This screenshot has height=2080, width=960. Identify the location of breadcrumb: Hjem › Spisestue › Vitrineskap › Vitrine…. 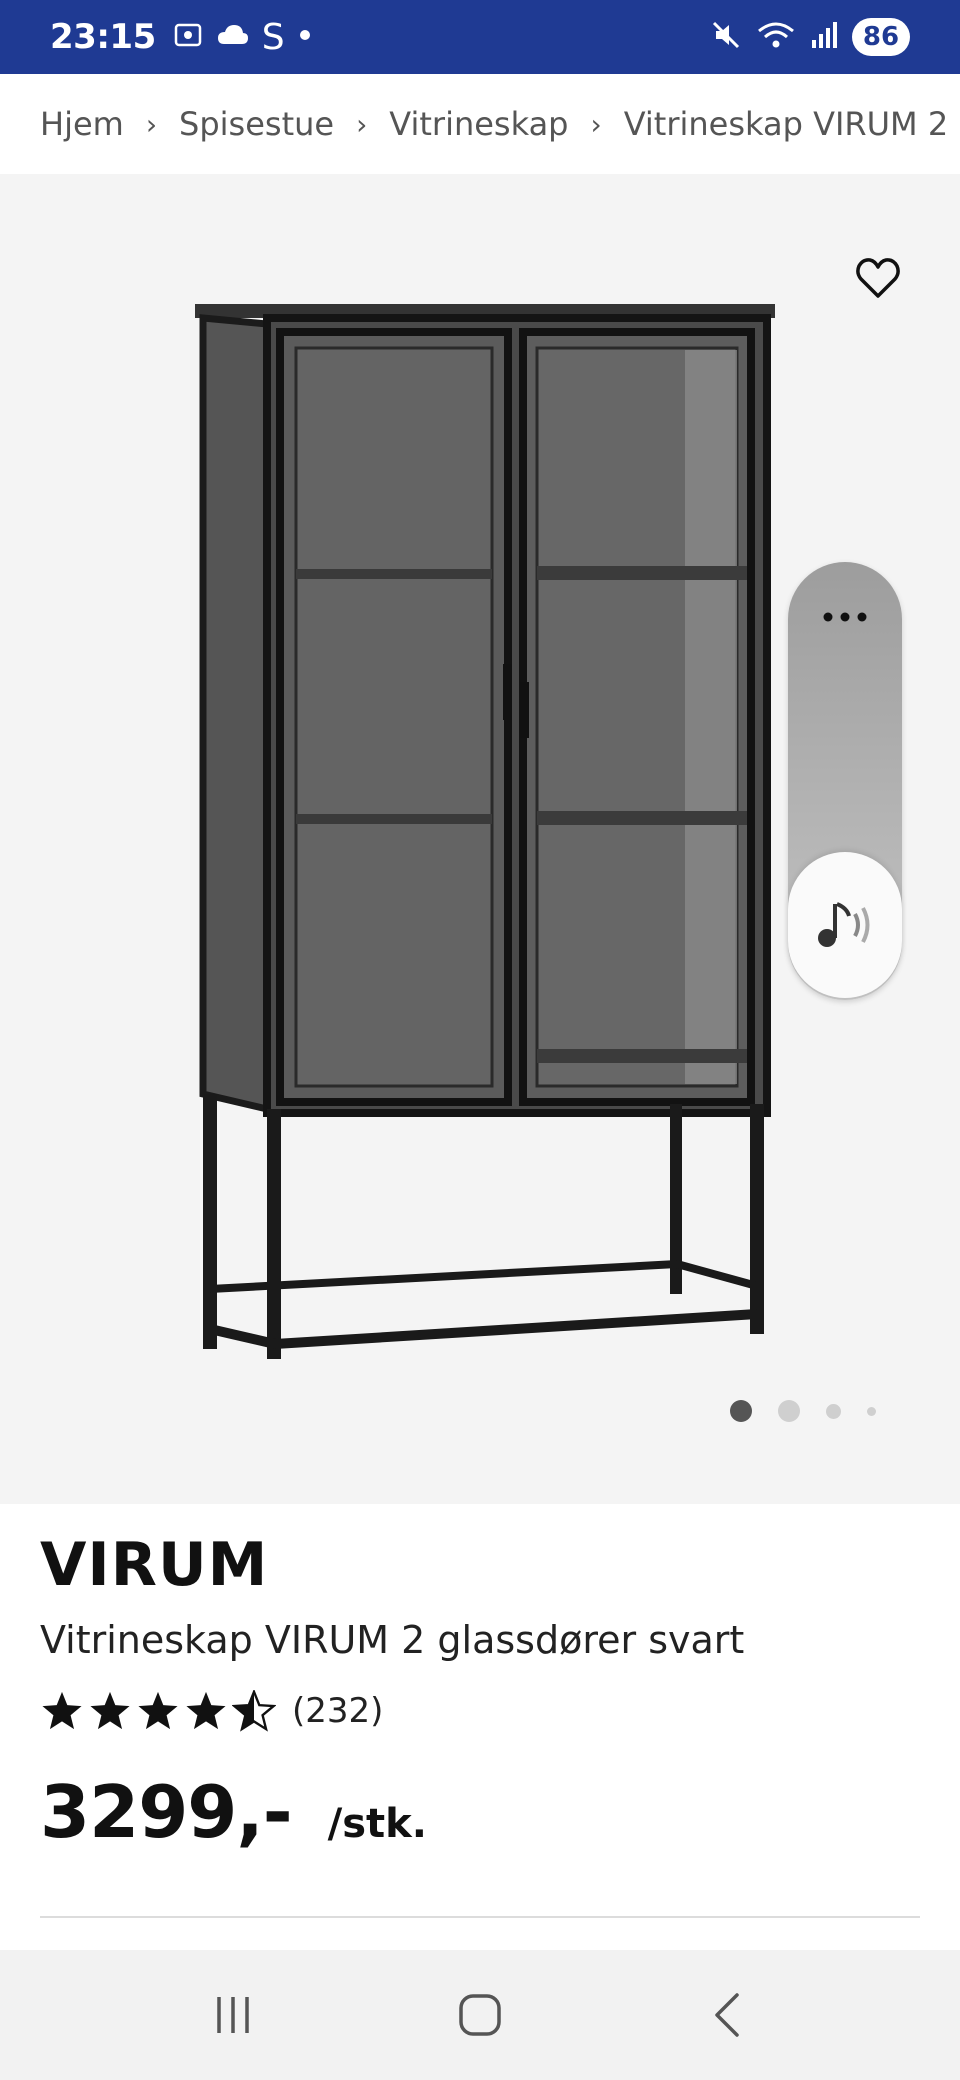
(480, 124).